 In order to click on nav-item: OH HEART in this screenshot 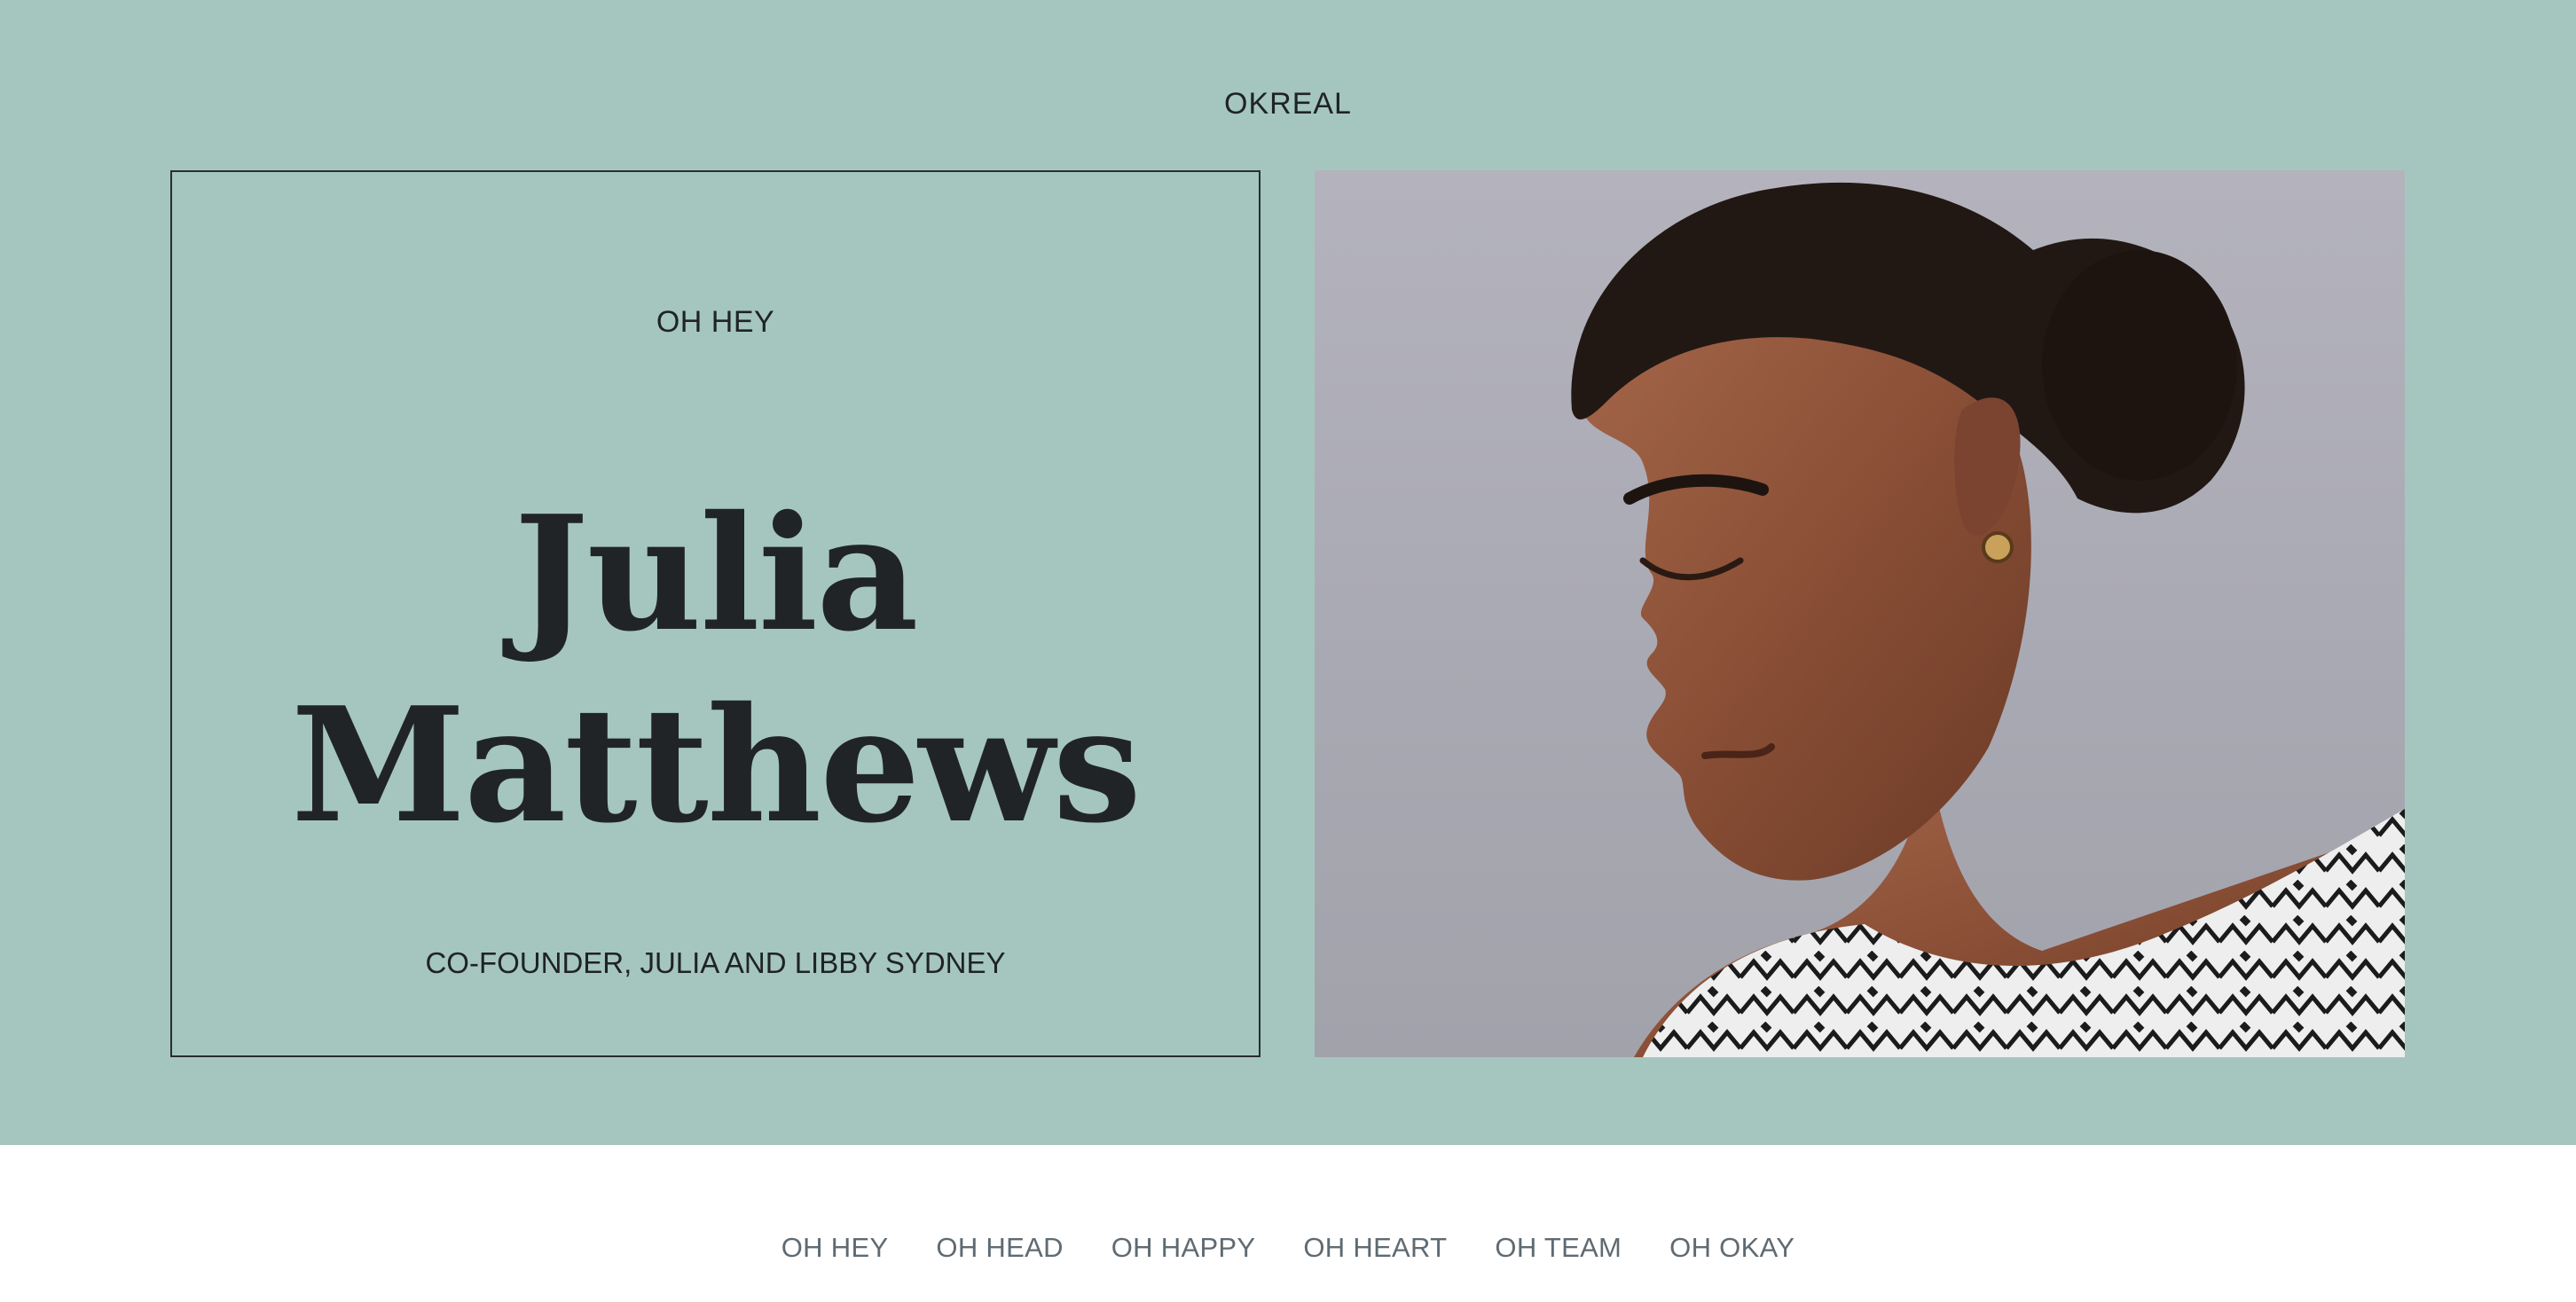, I will do `click(1375, 1248)`.